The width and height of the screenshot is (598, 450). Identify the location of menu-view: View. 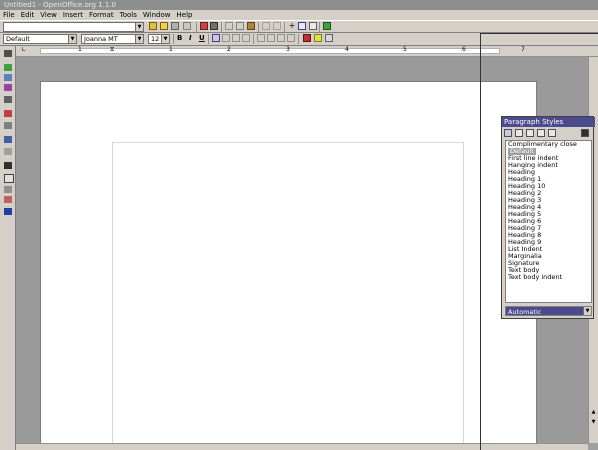
(48, 15).